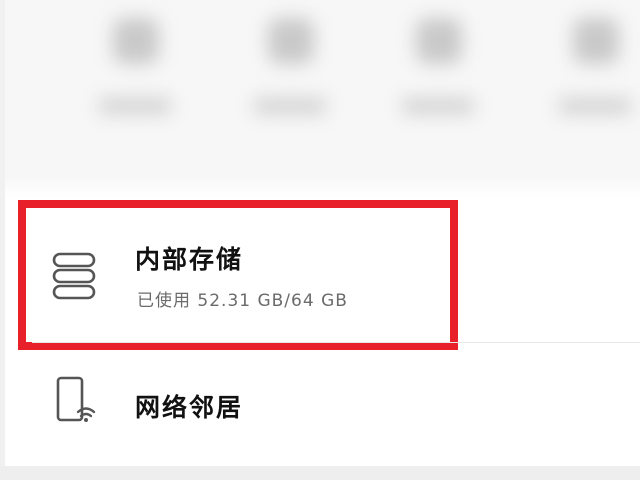  I want to click on section-separator-shadow, so click(320, 187).